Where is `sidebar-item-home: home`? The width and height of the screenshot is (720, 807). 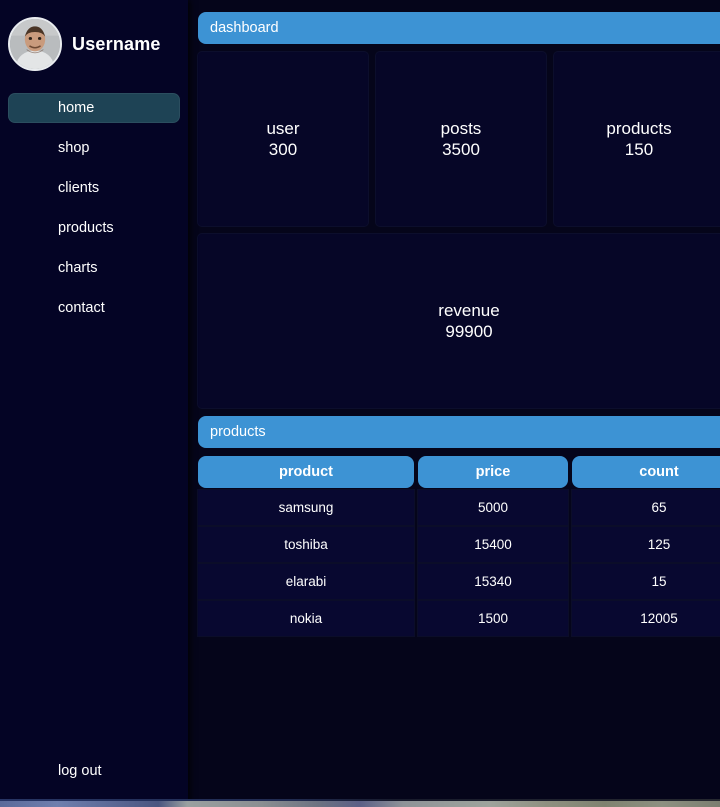
sidebar-item-home: home is located at coordinates (94, 108).